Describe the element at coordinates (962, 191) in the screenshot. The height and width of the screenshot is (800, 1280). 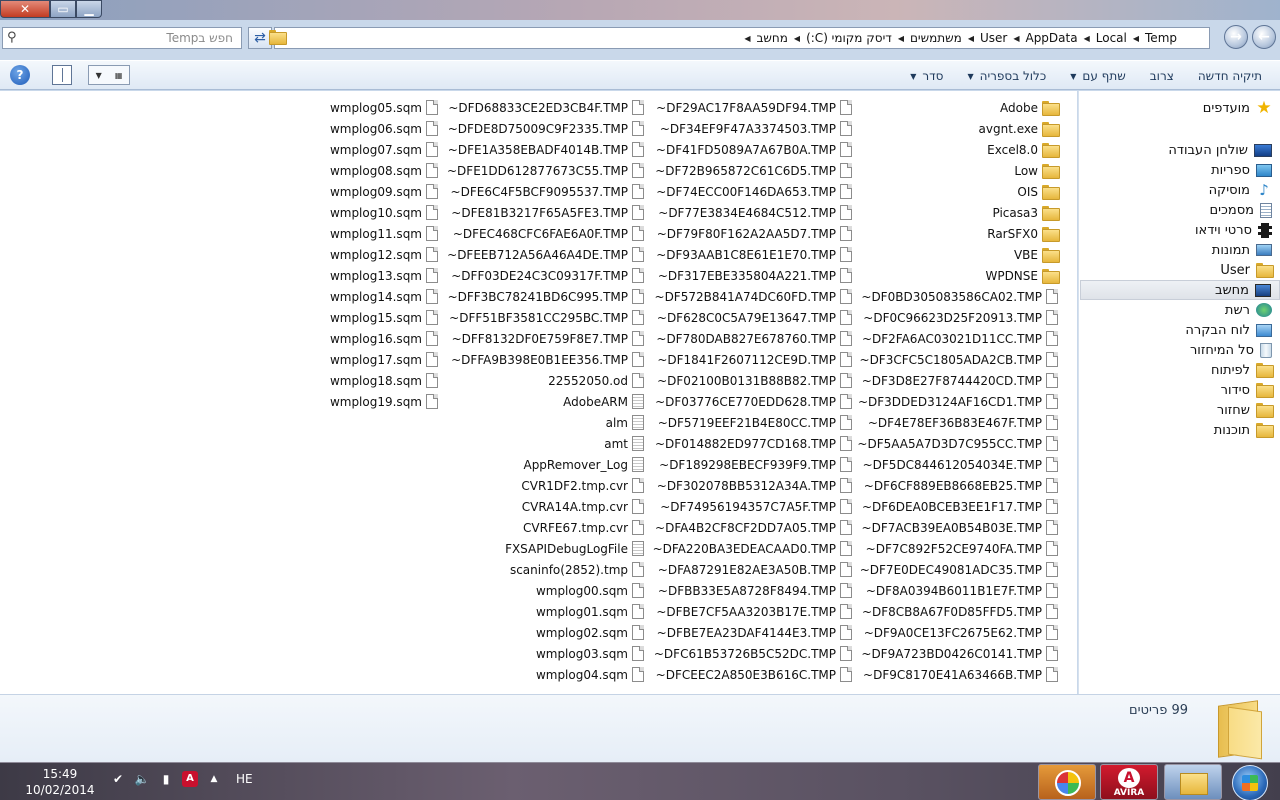
I see `folder-item: OIS` at that location.